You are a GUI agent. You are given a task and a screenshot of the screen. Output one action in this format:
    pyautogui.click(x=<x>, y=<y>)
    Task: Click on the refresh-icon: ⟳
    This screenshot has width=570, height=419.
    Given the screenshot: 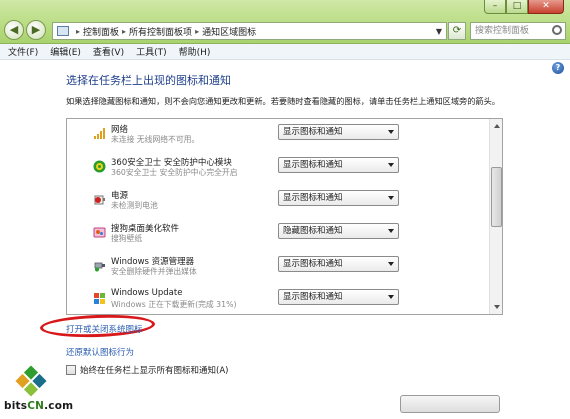 What is the action you would take?
    pyautogui.click(x=457, y=30)
    